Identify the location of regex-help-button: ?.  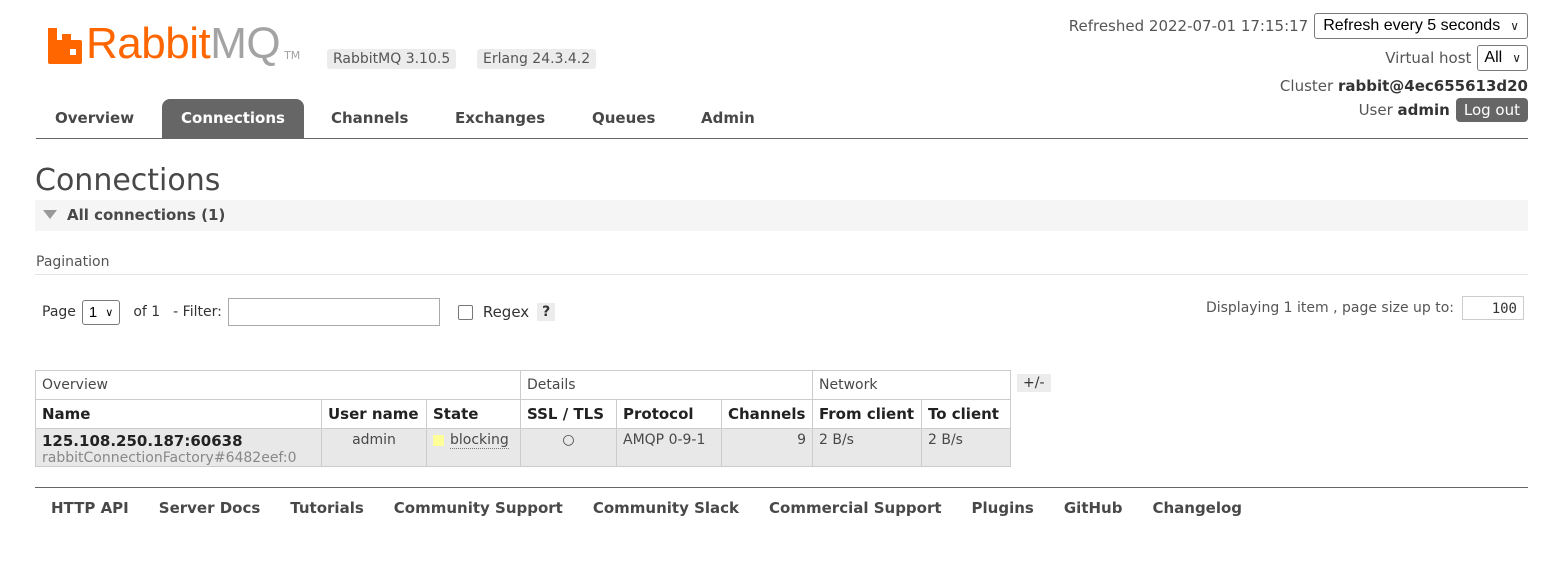
(546, 312).